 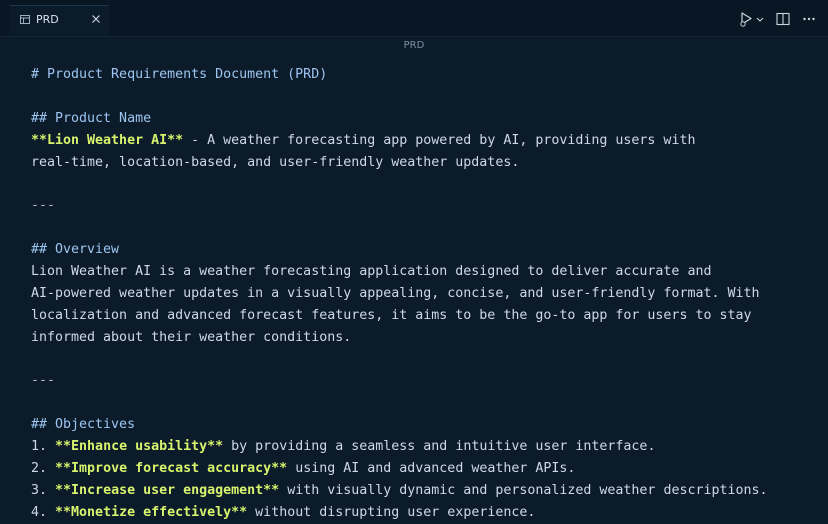 What do you see at coordinates (43, 447) in the screenshot?
I see `objective-number: 1.` at bounding box center [43, 447].